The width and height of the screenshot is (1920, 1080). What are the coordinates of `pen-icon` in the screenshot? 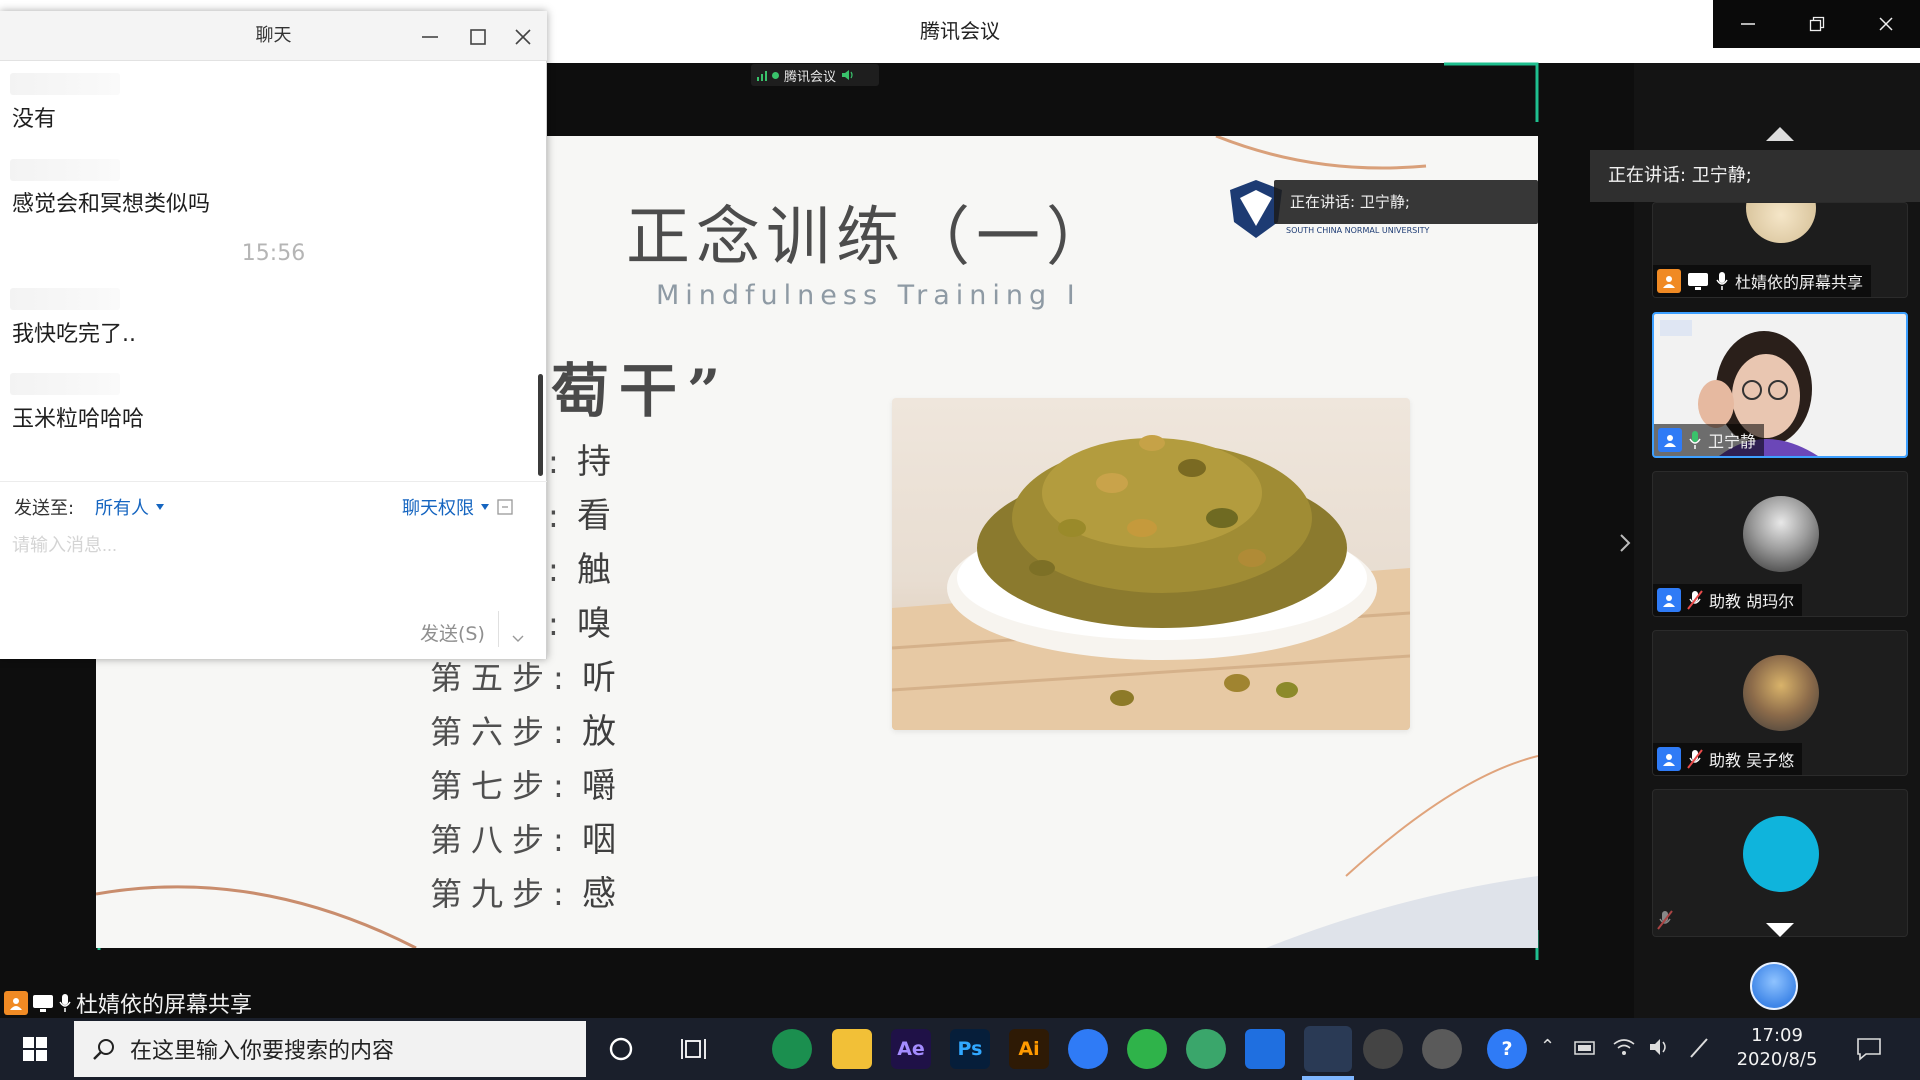 It's located at (1699, 1048).